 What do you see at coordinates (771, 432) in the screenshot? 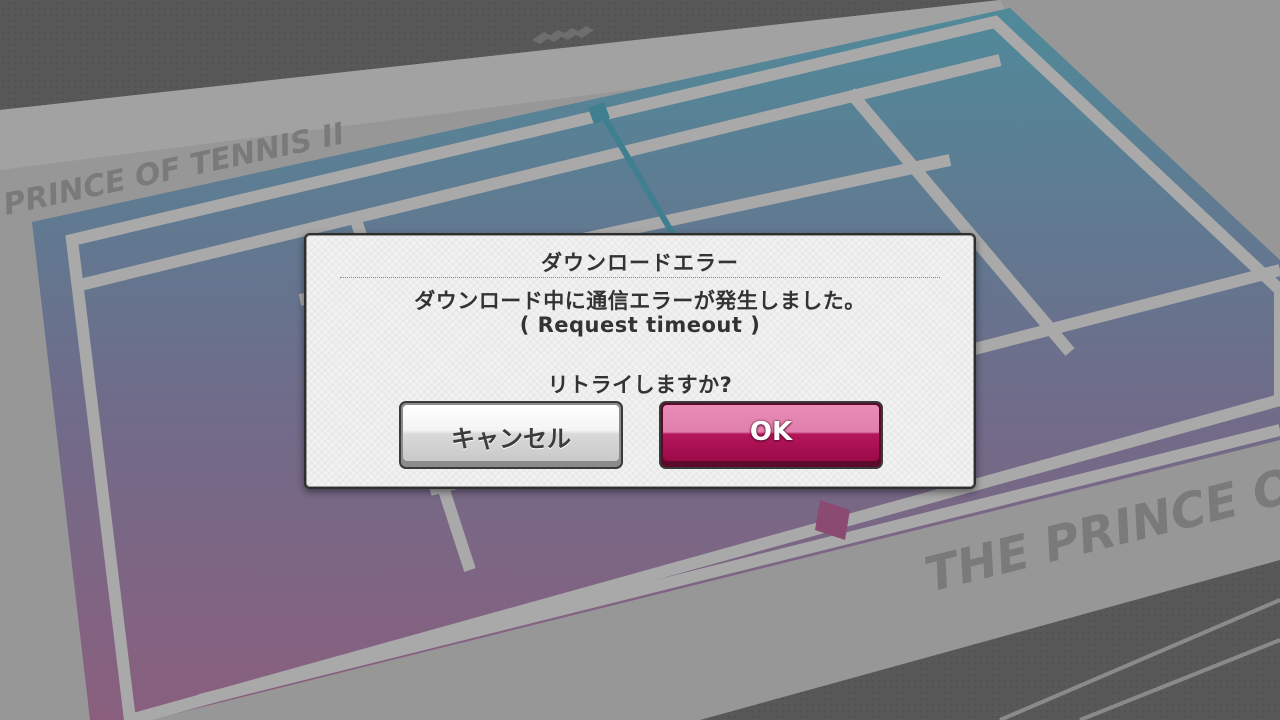
I see `ok-button-label: OK` at bounding box center [771, 432].